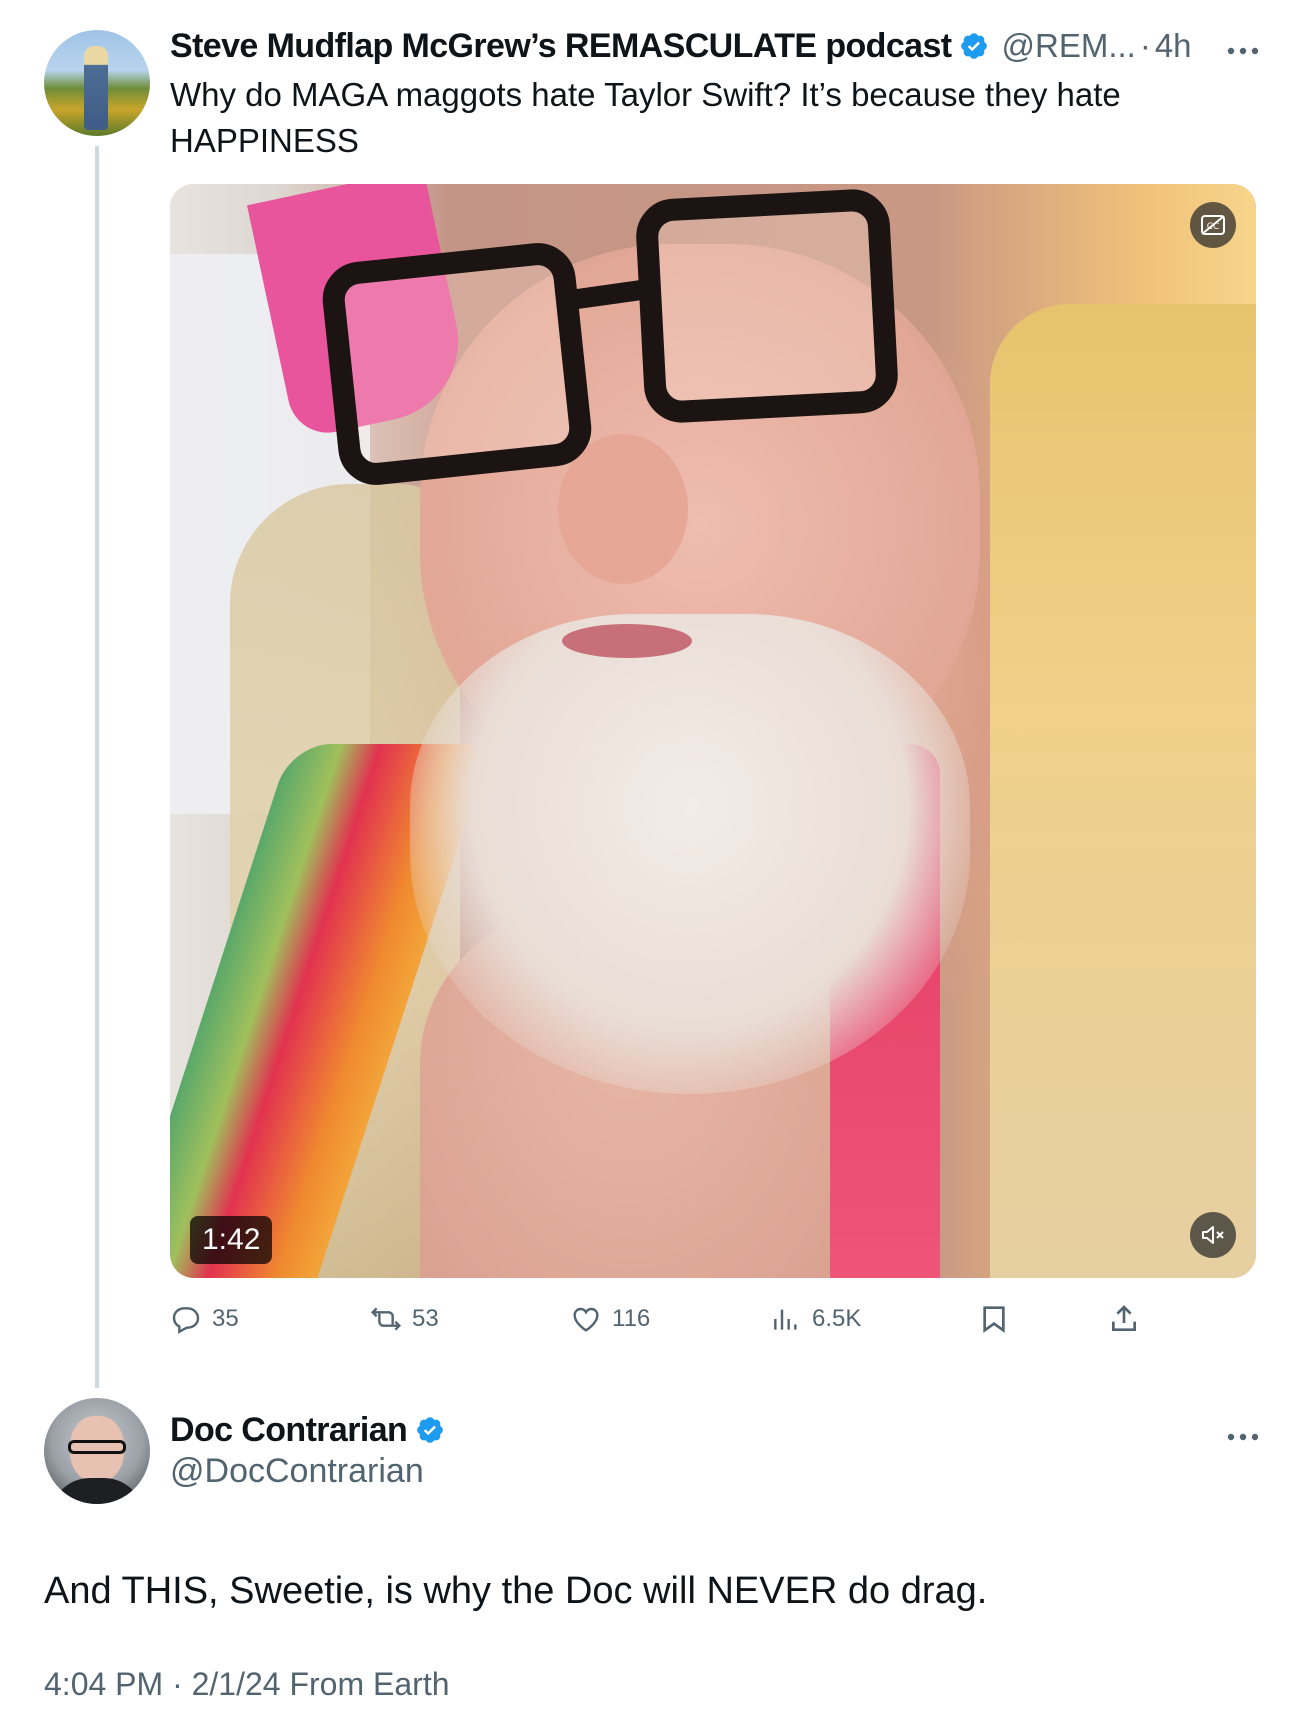  Describe the element at coordinates (289, 1430) in the screenshot. I see `main-author-name: Doc Contrarian` at that location.